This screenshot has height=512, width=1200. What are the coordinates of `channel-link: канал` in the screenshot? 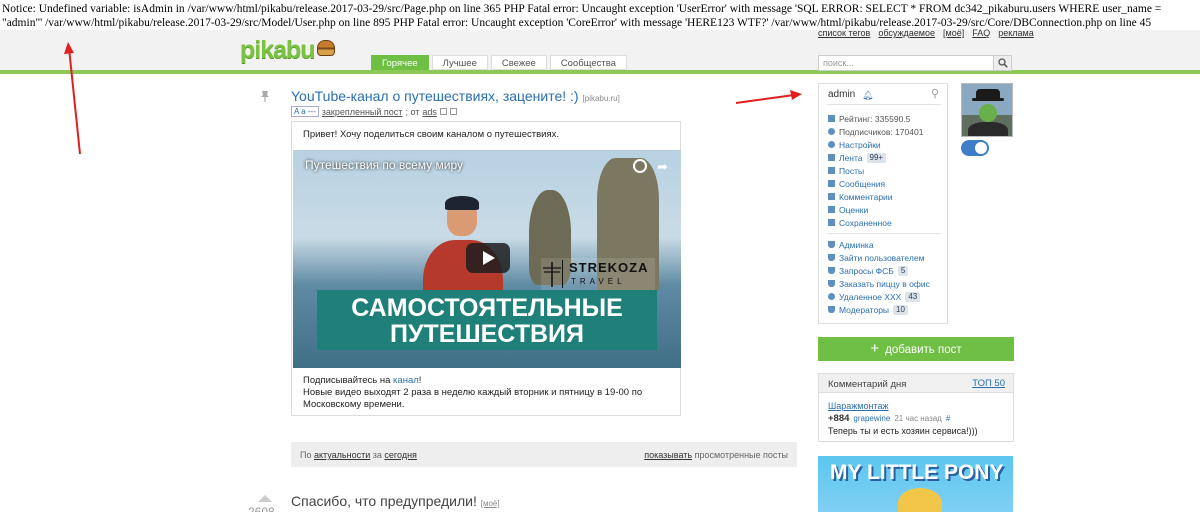 It's located at (406, 380).